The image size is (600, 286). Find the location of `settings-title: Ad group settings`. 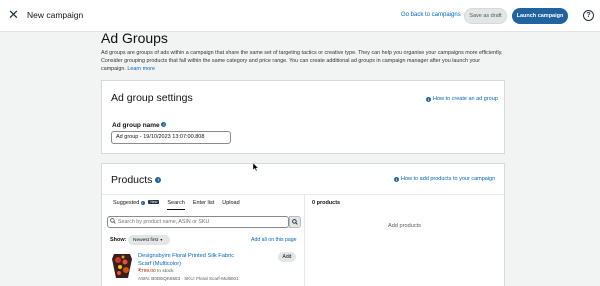

settings-title: Ad group settings is located at coordinates (152, 98).